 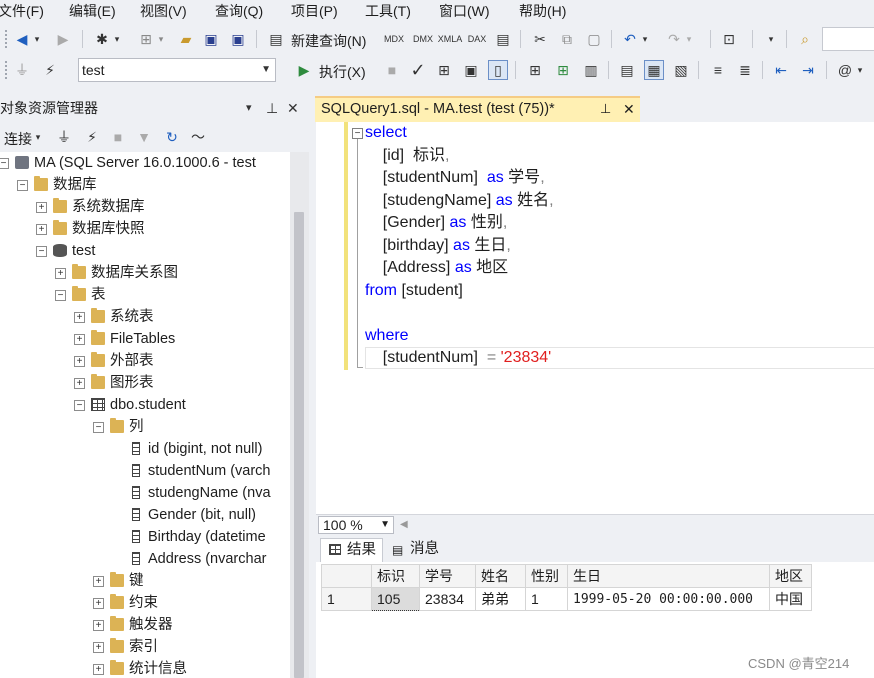 I want to click on new-project-dropdown-icon: ▾, so click(x=117, y=39).